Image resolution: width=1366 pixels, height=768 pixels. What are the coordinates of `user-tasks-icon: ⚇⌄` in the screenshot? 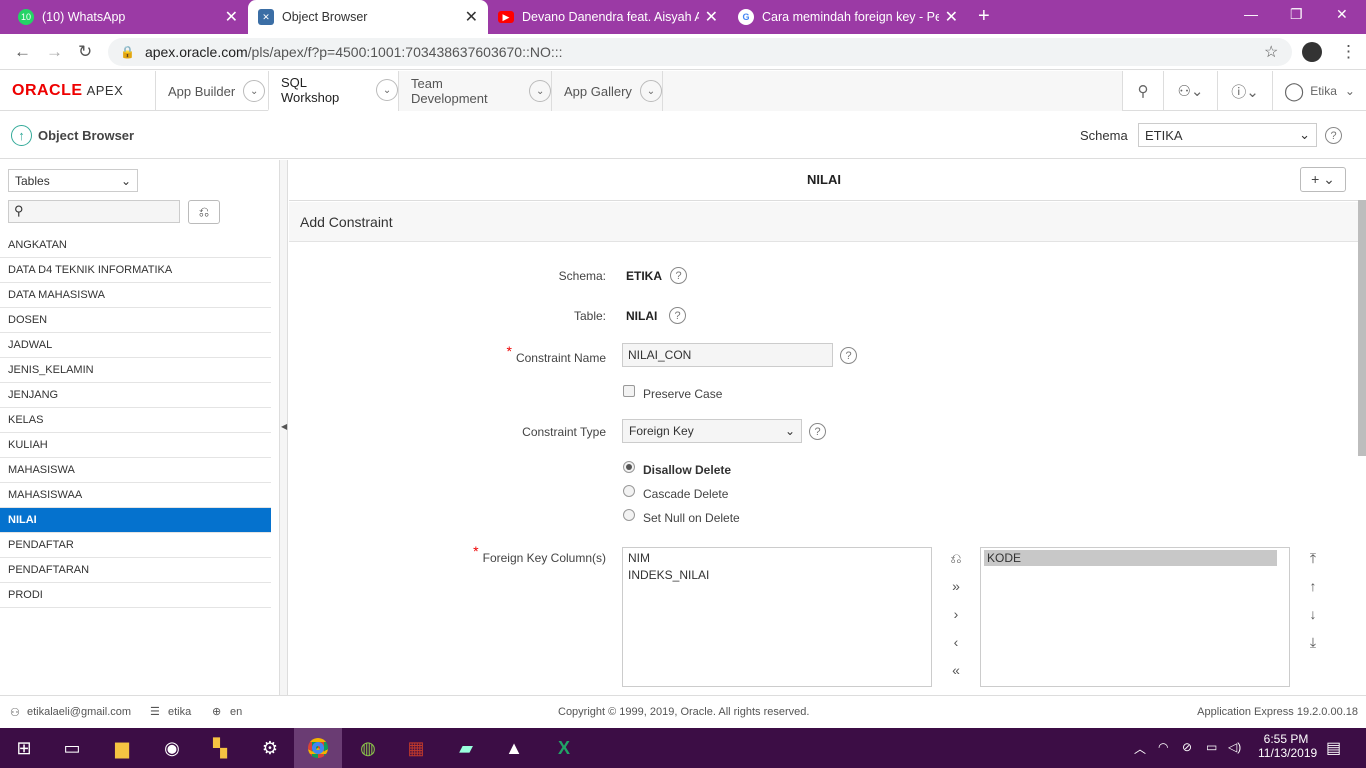 It's located at (1190, 91).